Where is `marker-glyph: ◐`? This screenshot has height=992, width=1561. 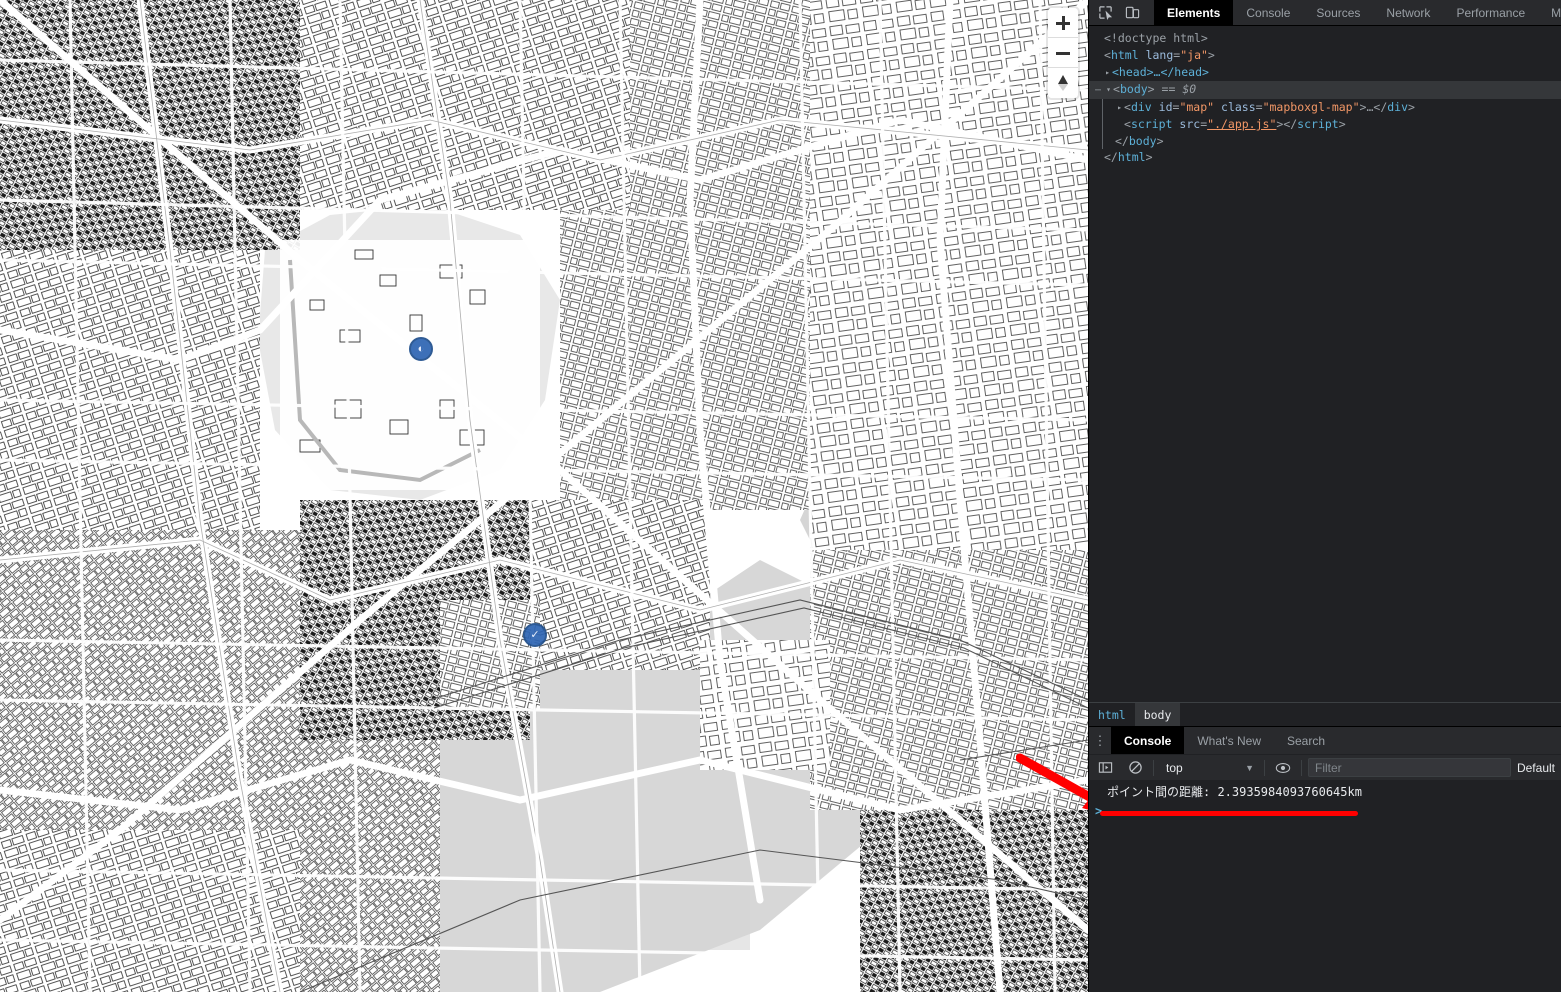
marker-glyph: ◐ is located at coordinates (421, 348).